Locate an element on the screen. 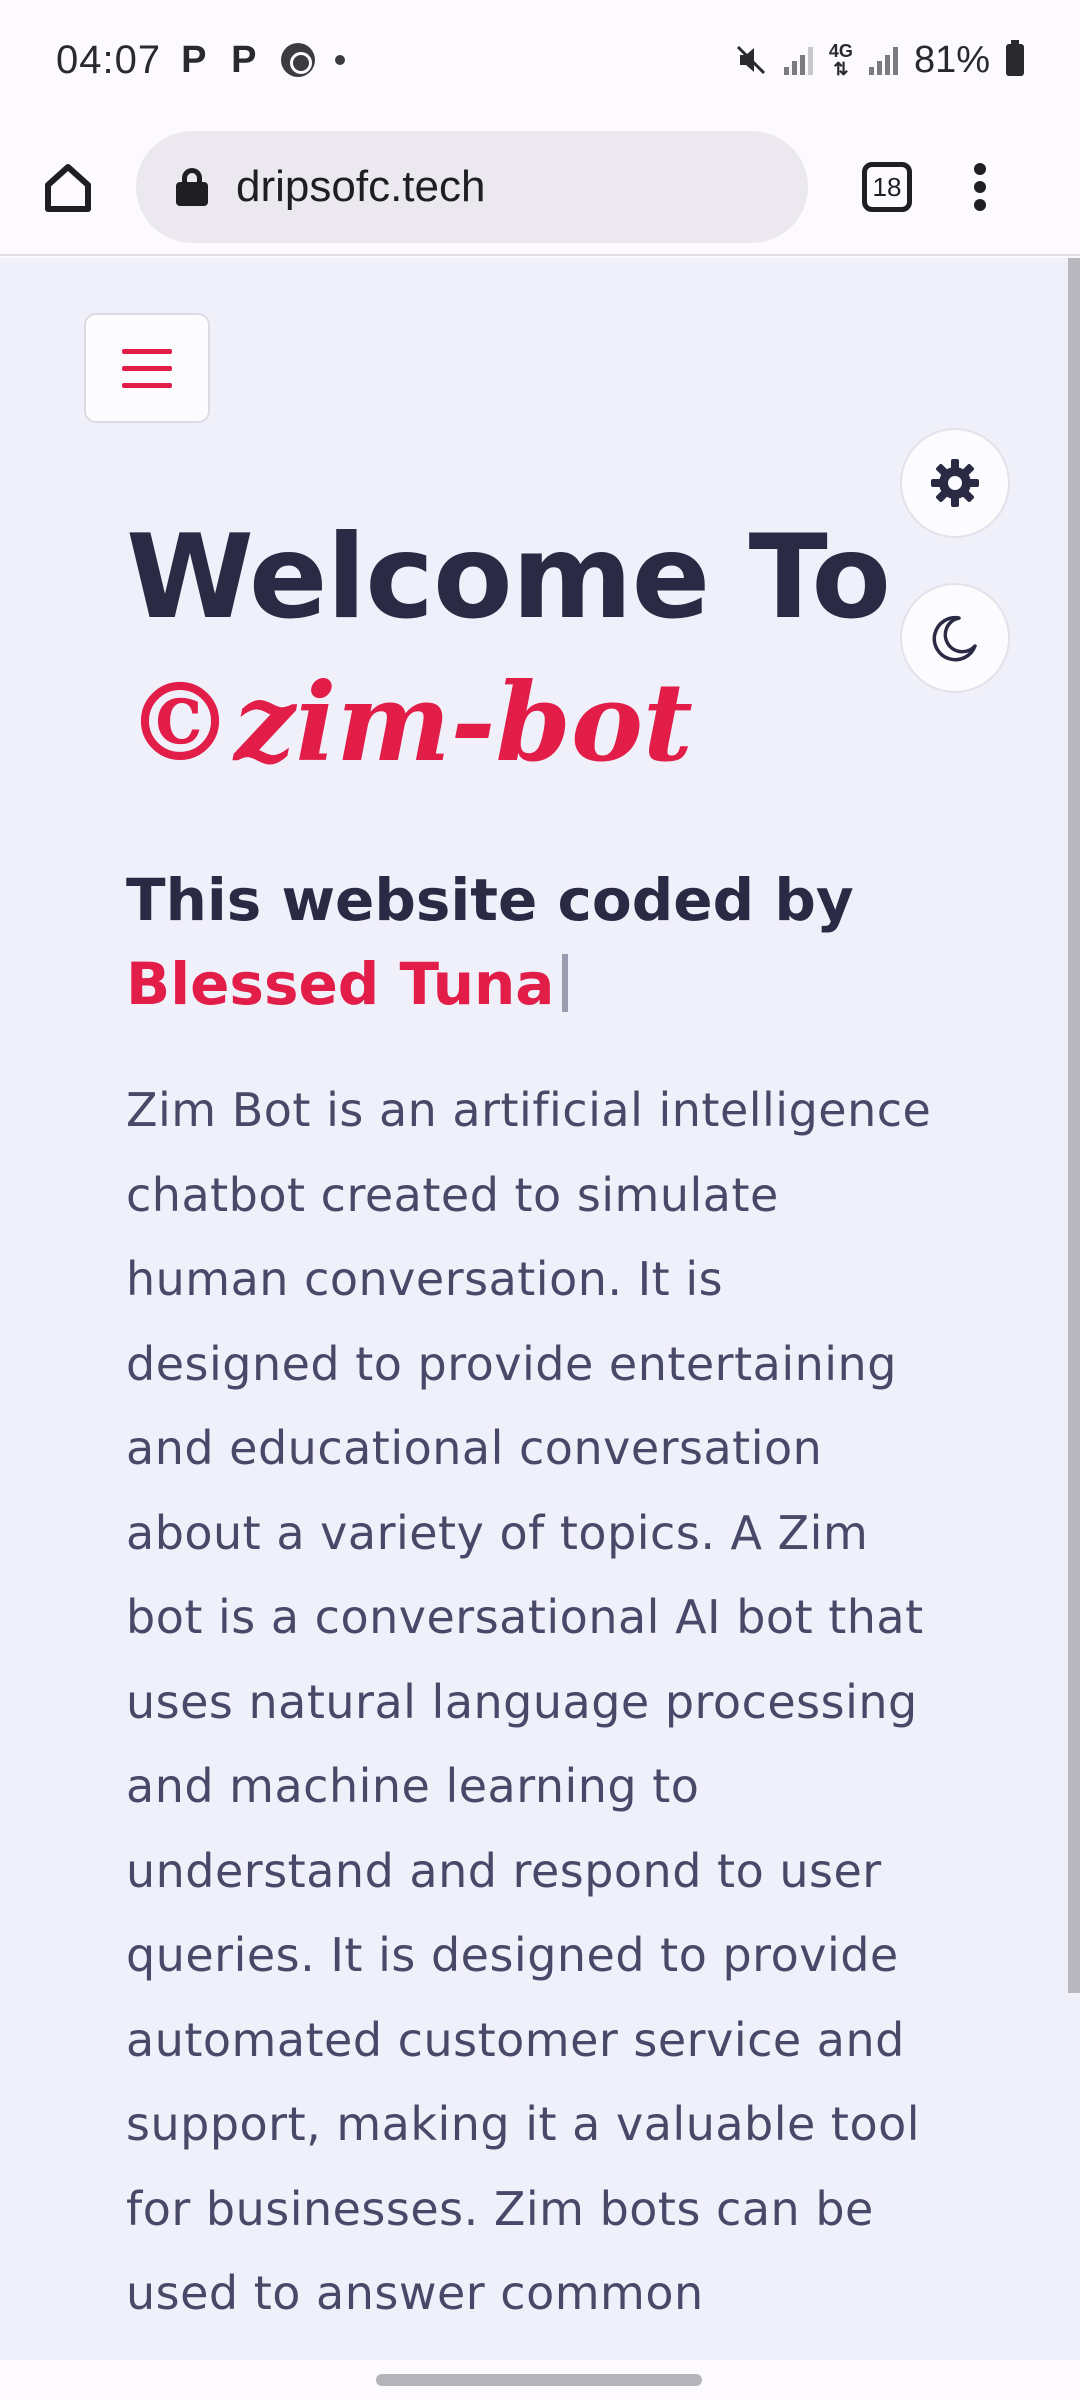 This screenshot has width=1080, height=2400. address-bar: dripsofc.tech is located at coordinates (472, 187).